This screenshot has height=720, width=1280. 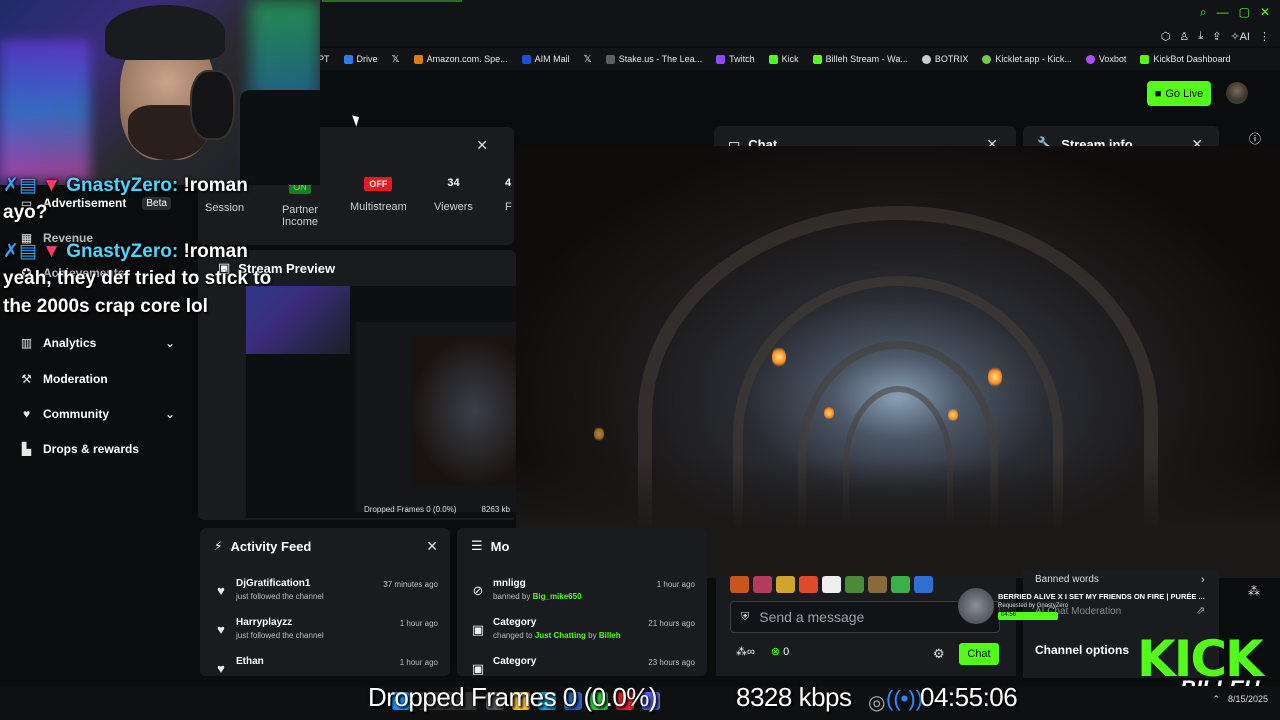 What do you see at coordinates (1237, 93) in the screenshot?
I see `avatar` at bounding box center [1237, 93].